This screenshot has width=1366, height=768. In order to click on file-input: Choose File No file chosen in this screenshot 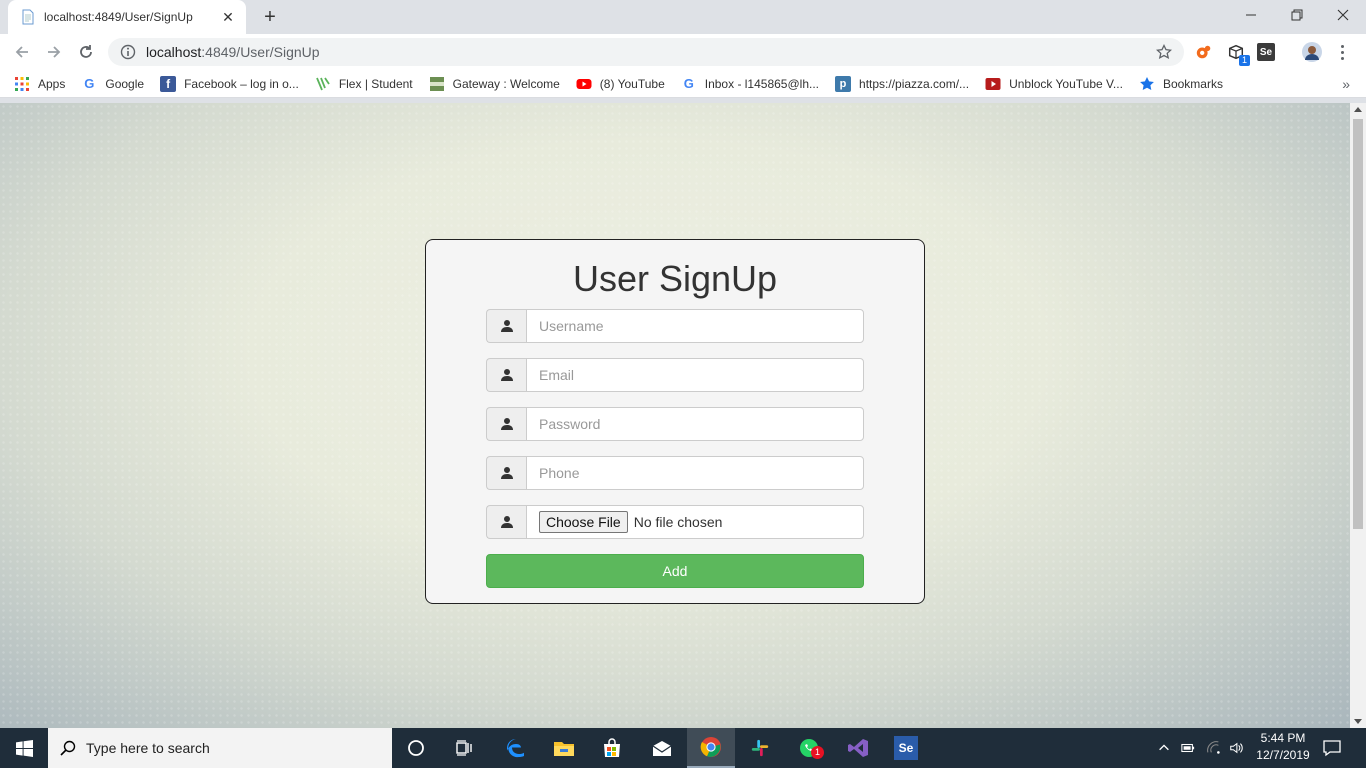, I will do `click(695, 522)`.